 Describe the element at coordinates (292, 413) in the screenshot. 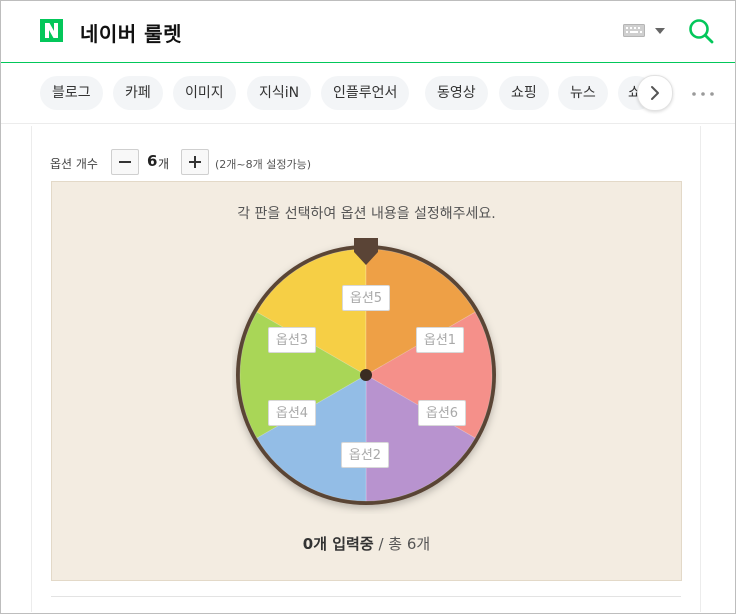

I see `slice-label-option4: 옵션4` at that location.